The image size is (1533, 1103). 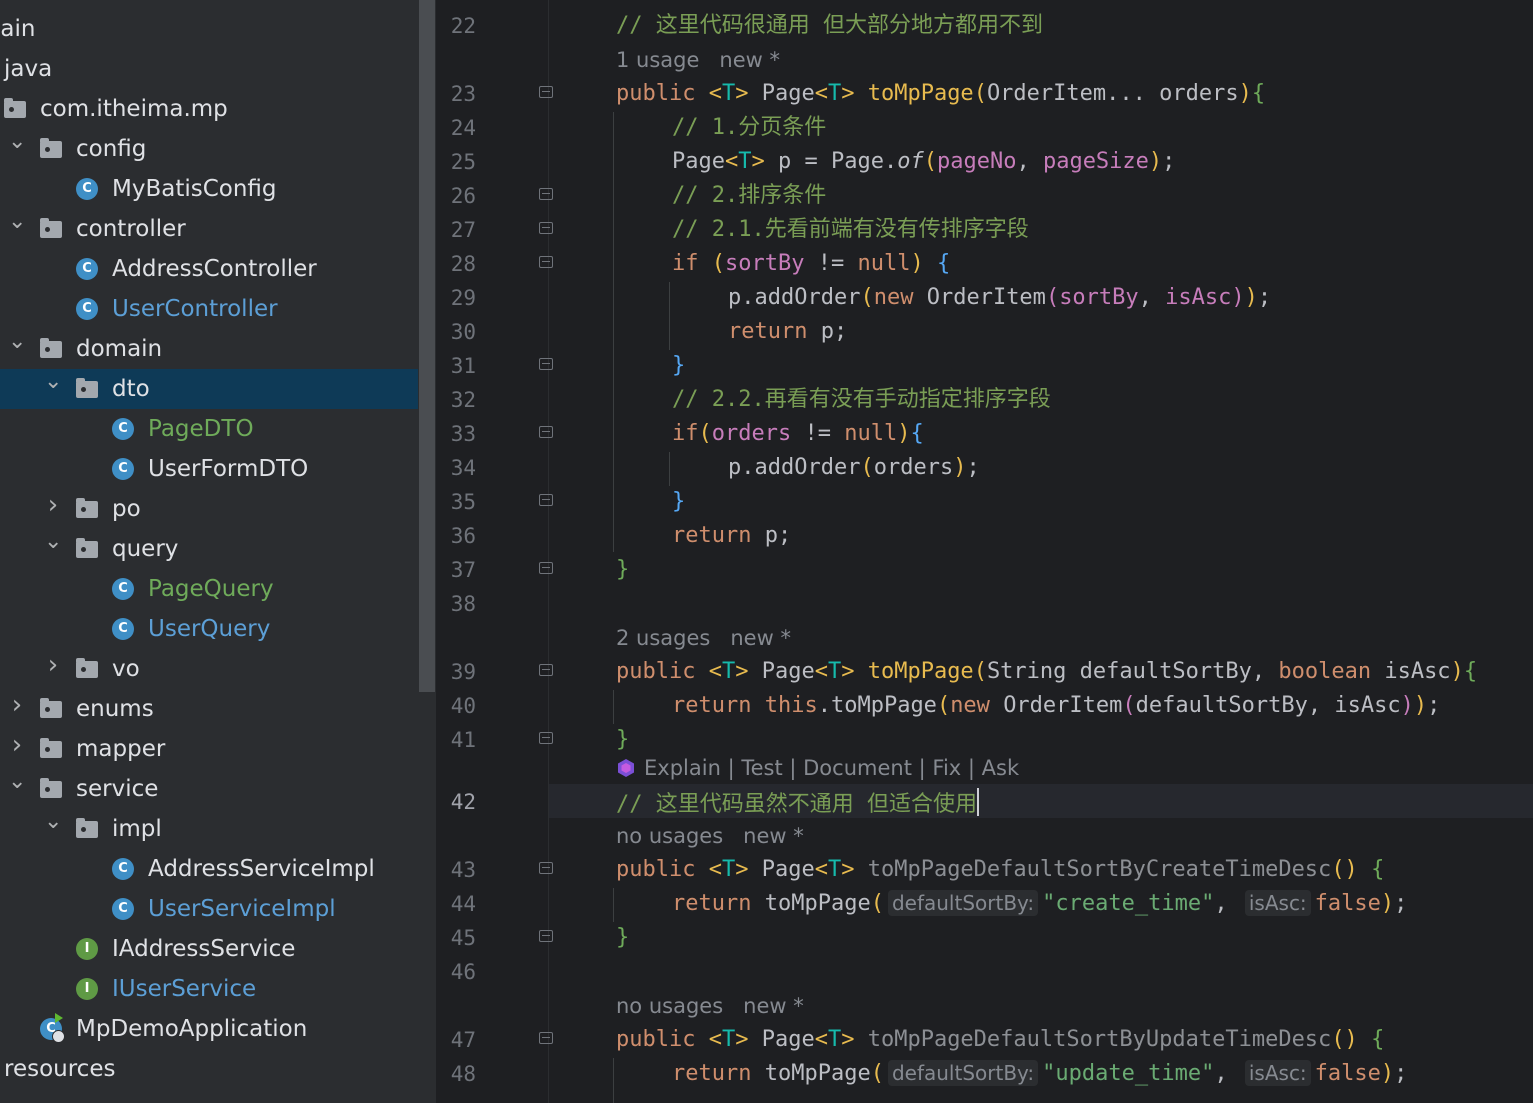 I want to click on code-line-35: }, so click(x=678, y=502).